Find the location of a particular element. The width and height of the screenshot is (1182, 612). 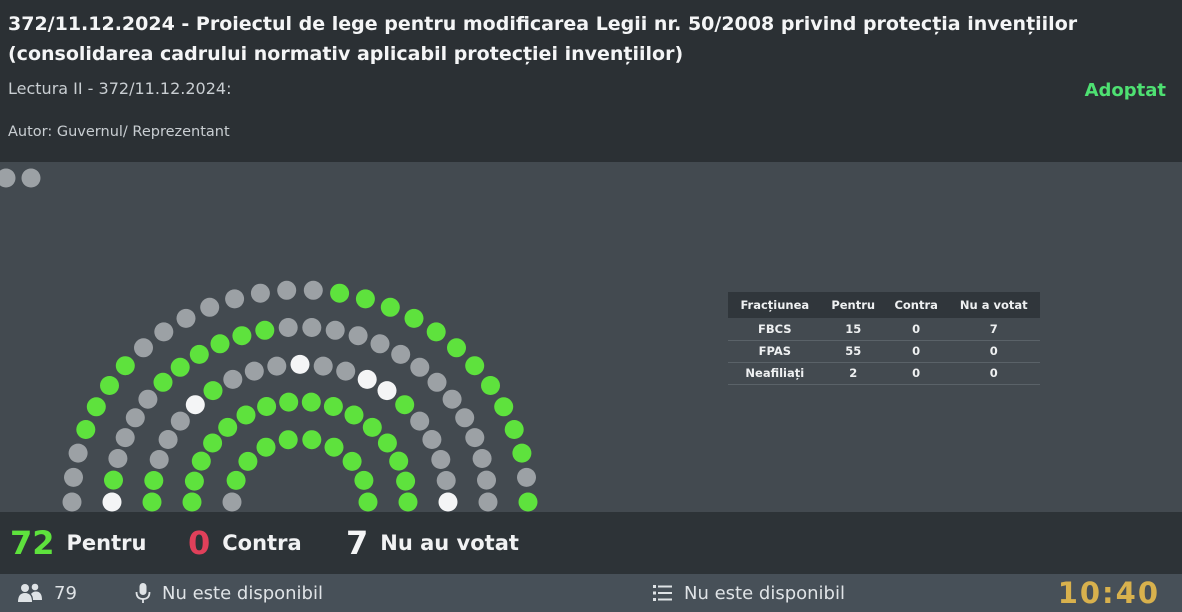

table-row: FBCS 15 0 7 is located at coordinates (884, 329).